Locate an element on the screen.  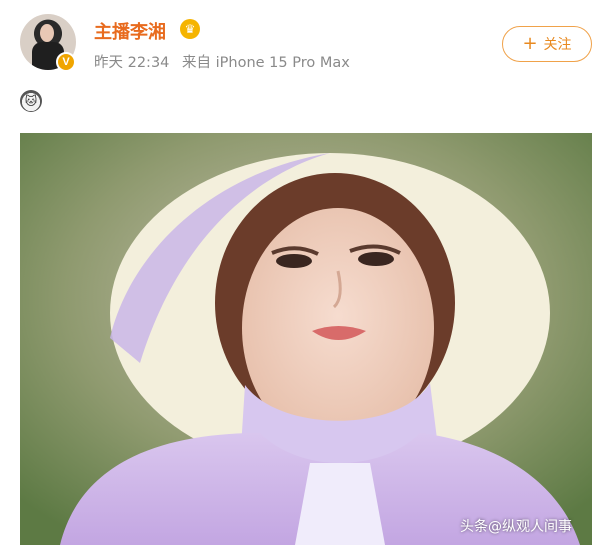
post-source: 来自 iPhone 15 Pro Max is located at coordinates (266, 63).